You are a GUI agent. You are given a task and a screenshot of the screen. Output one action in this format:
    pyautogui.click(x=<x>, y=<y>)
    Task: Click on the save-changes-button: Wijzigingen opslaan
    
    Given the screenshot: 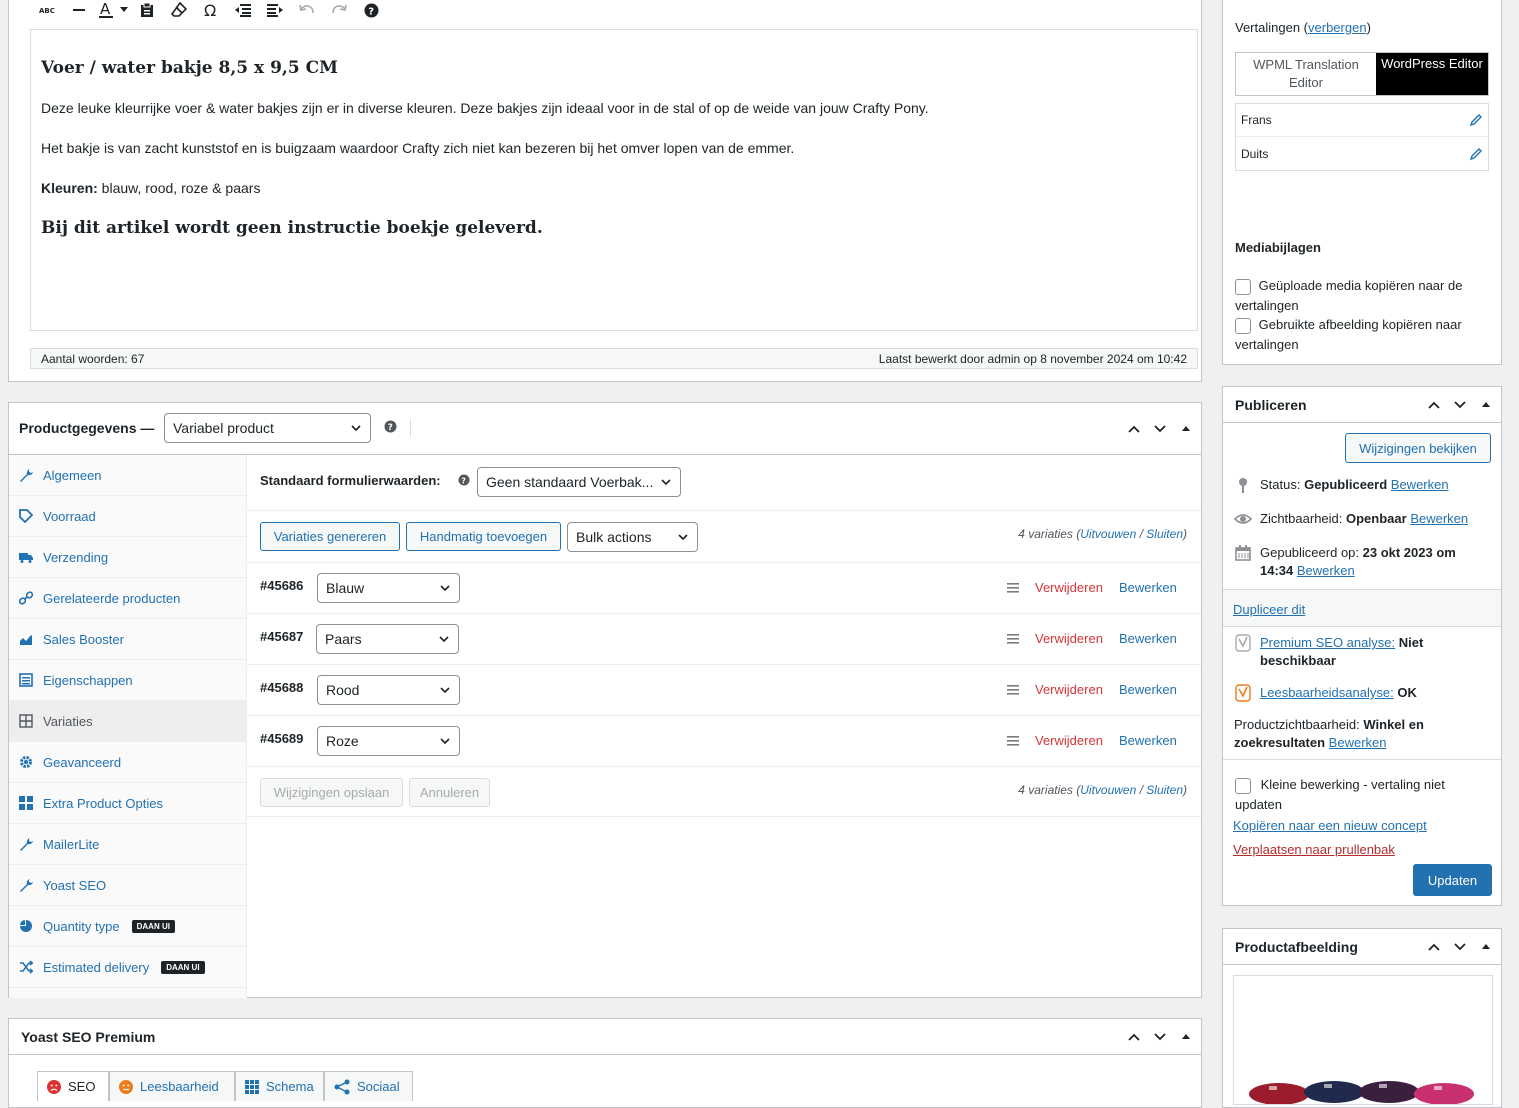 What is the action you would take?
    pyautogui.click(x=331, y=792)
    